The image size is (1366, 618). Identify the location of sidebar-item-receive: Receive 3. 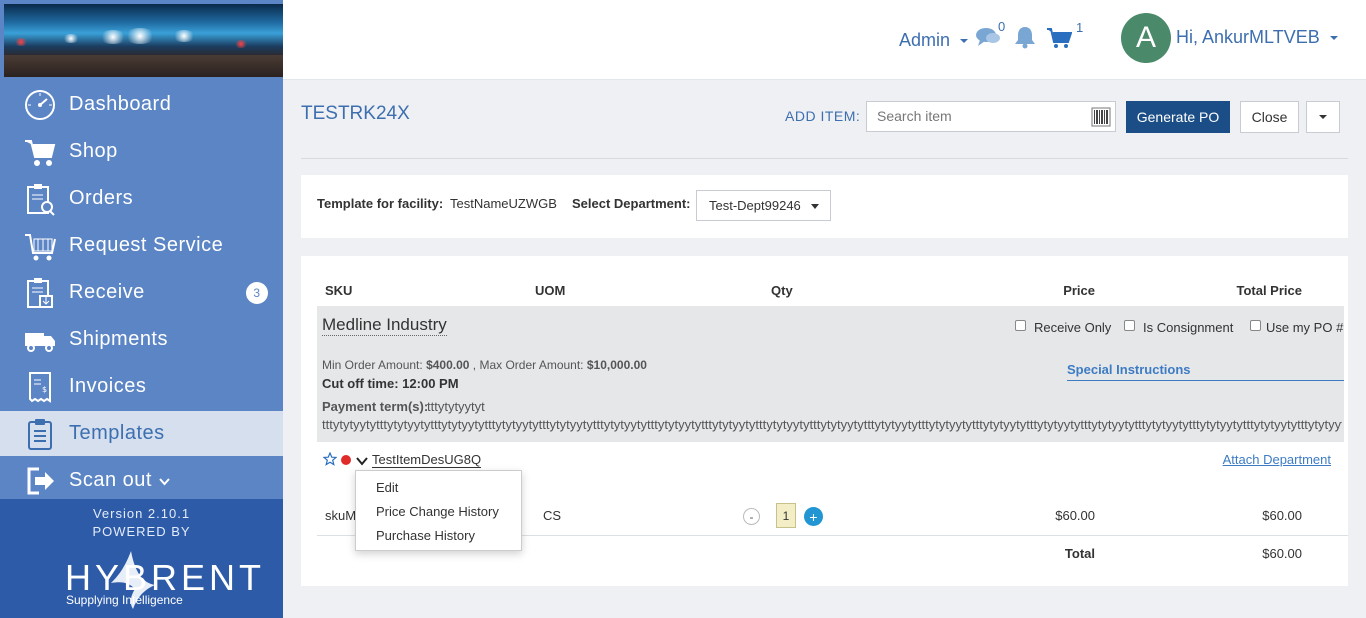
(141, 292).